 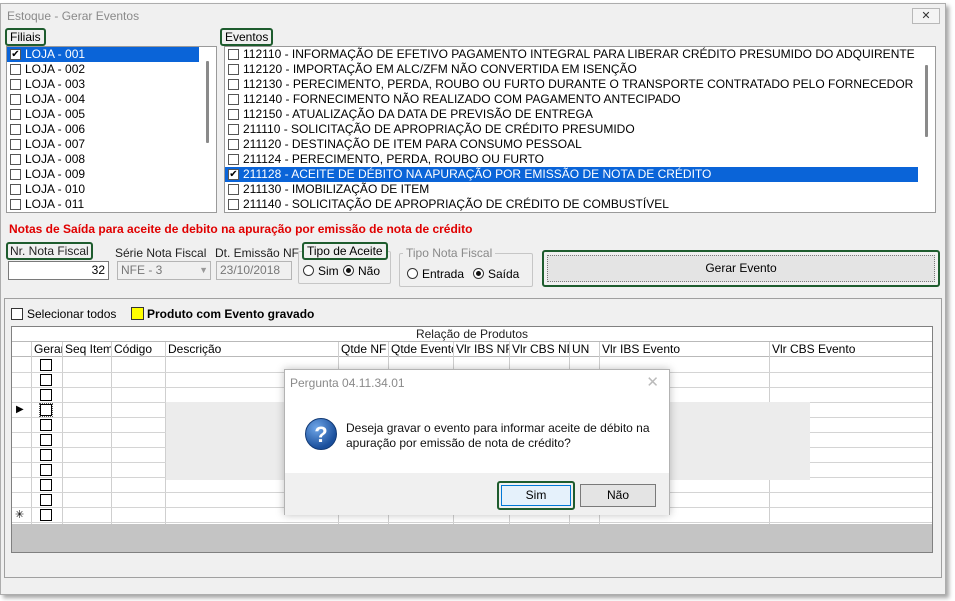 What do you see at coordinates (540, 349) in the screenshot?
I see `column-header: Vlr CBS NF` at bounding box center [540, 349].